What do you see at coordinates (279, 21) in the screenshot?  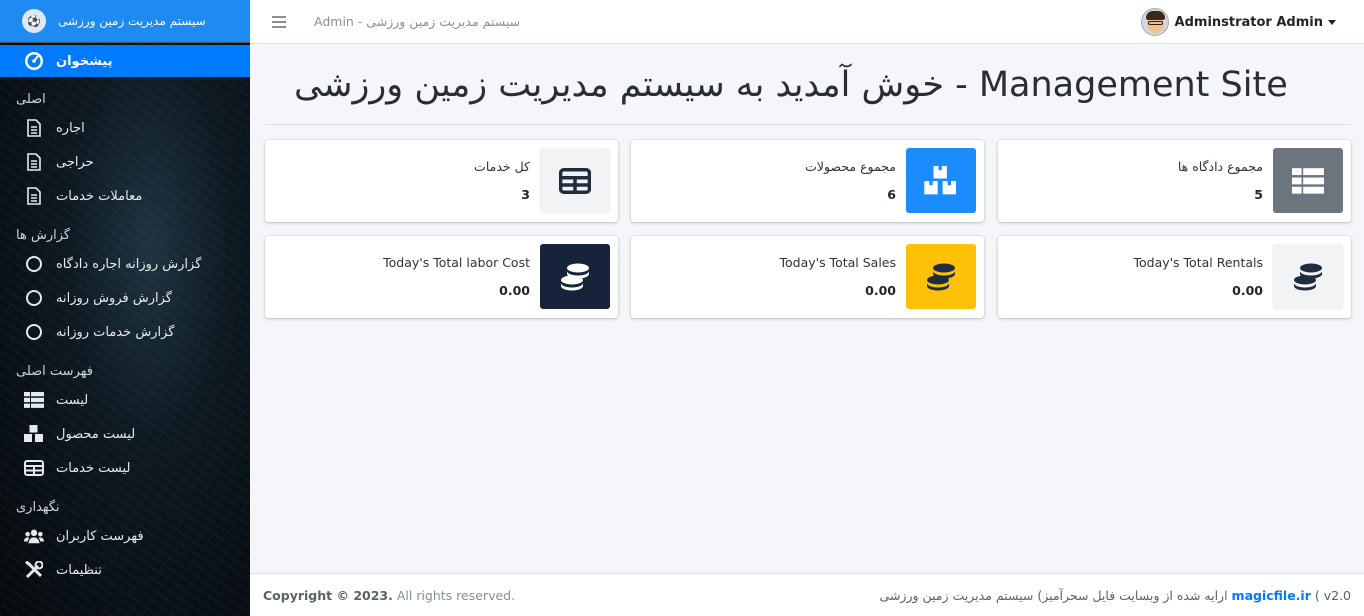 I see `menu-toggle-icon` at bounding box center [279, 21].